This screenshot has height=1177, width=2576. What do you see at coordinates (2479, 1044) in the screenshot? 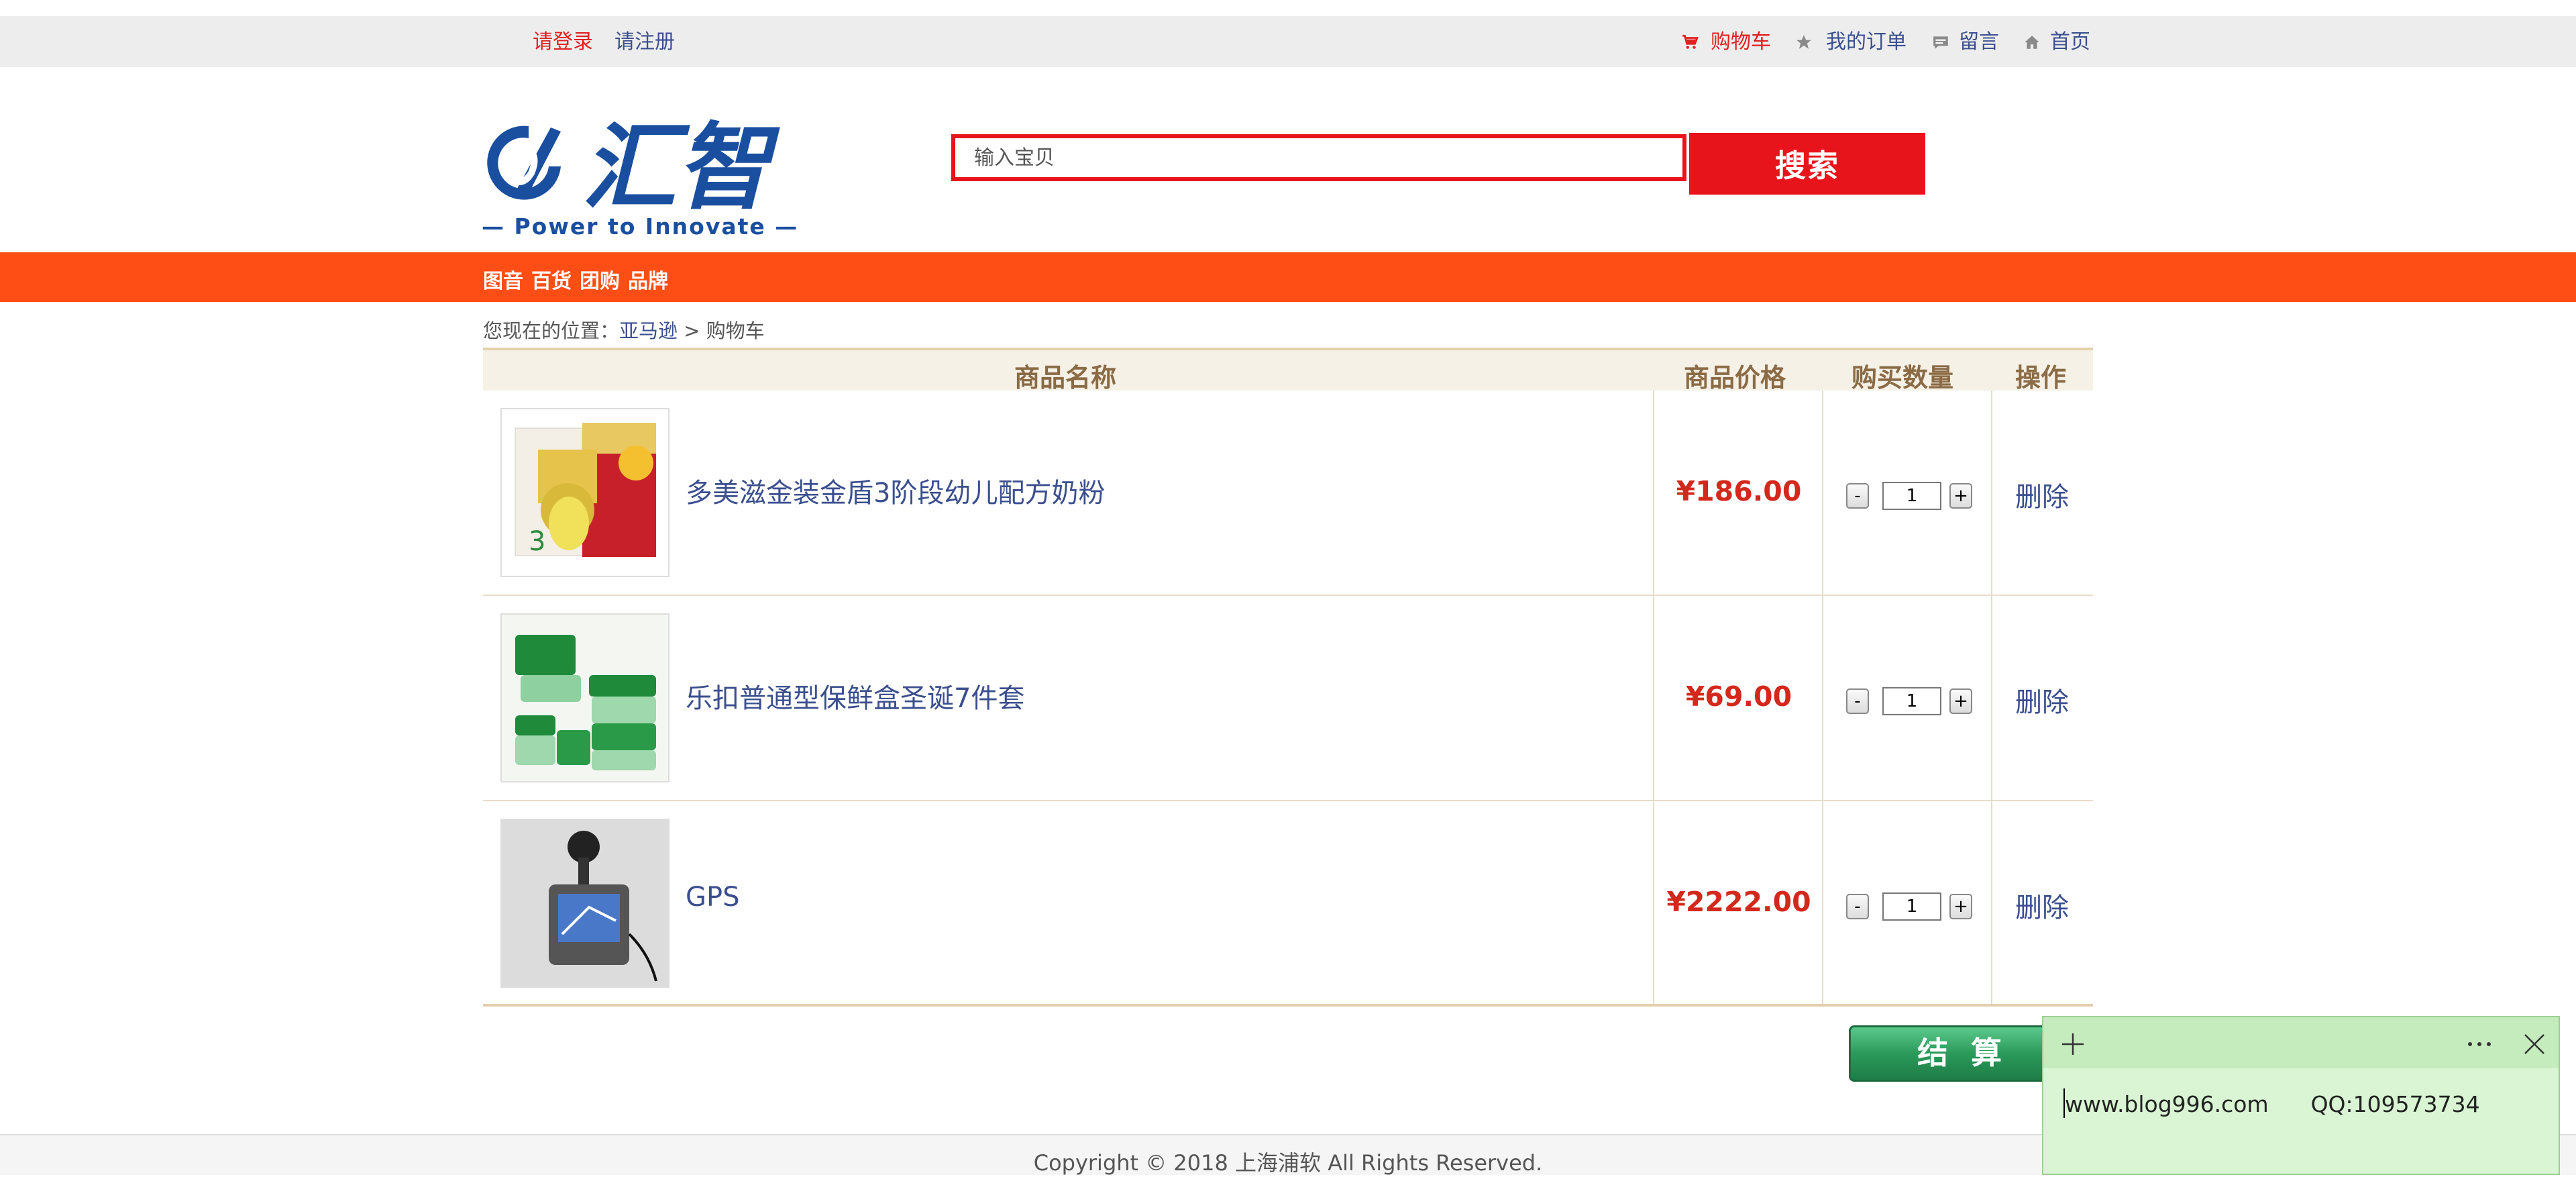
I see `more-icon` at bounding box center [2479, 1044].